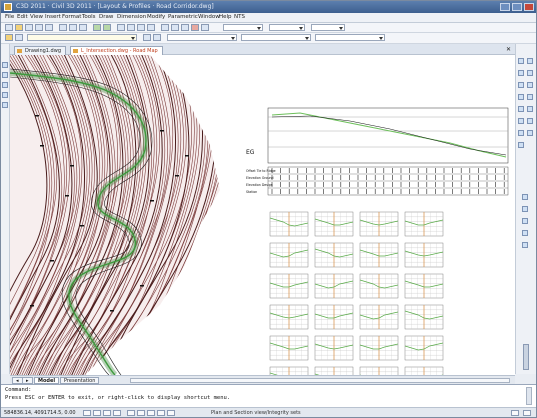 Image resolution: width=537 pixels, height=418 pixels. Describe the element at coordinates (521, 97) in the screenshot. I see `rotate-icon` at that location.